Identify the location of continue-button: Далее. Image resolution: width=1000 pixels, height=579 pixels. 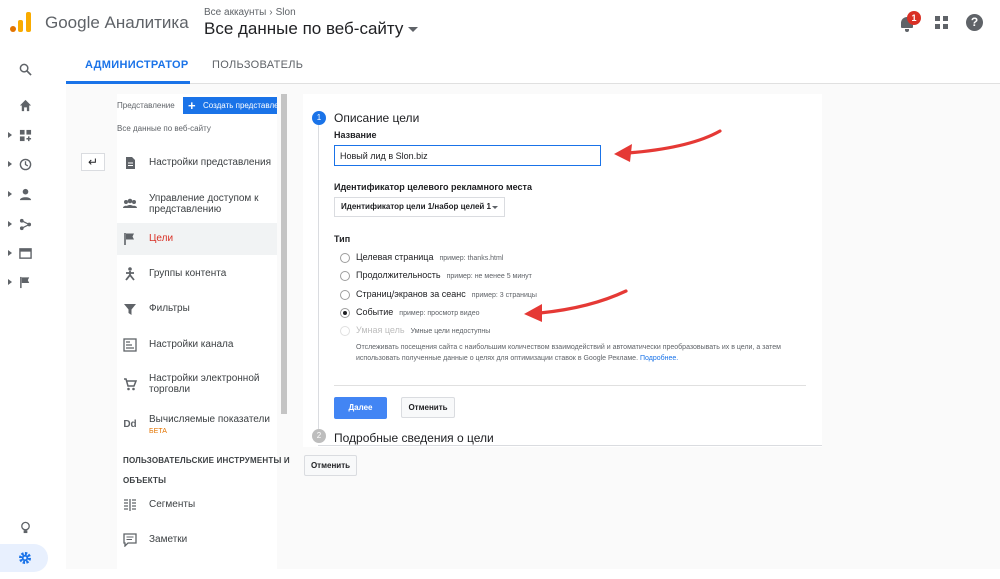
(360, 408).